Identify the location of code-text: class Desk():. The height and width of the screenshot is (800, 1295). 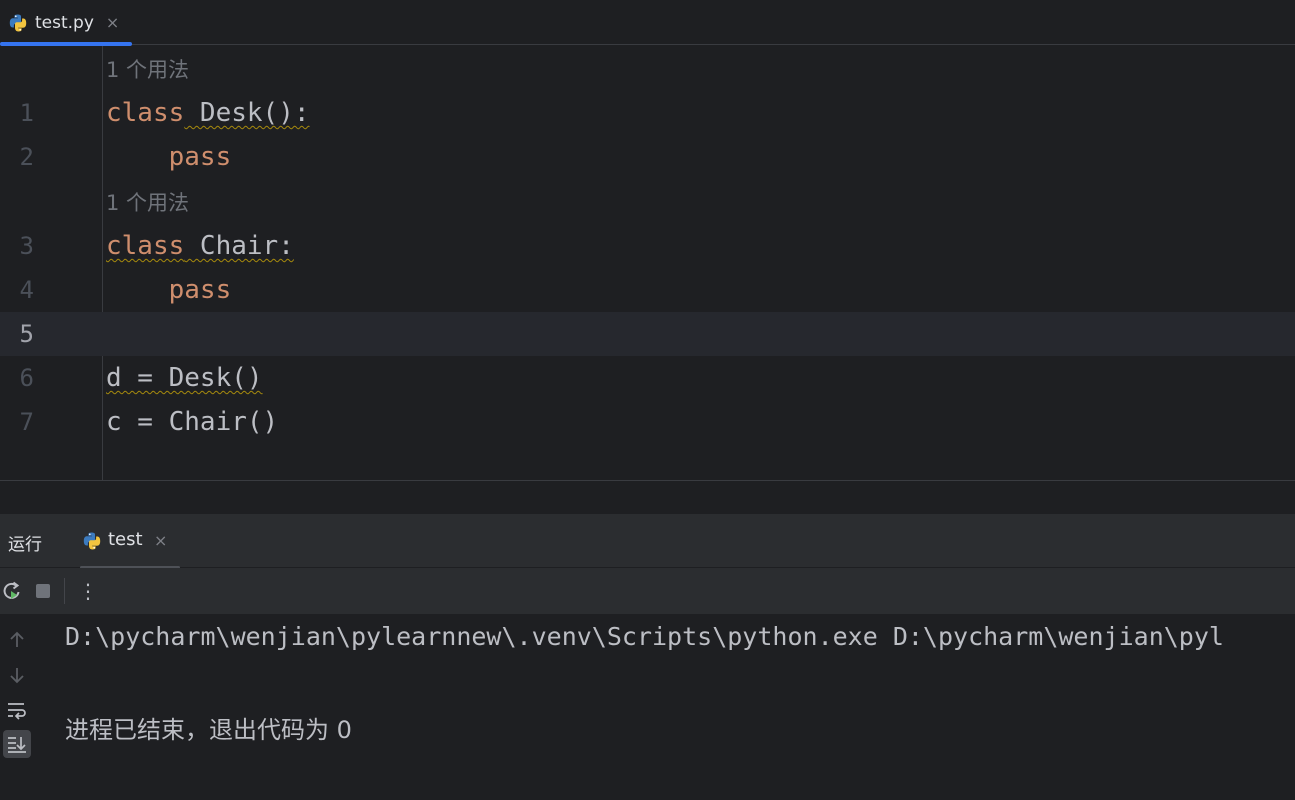
(208, 113).